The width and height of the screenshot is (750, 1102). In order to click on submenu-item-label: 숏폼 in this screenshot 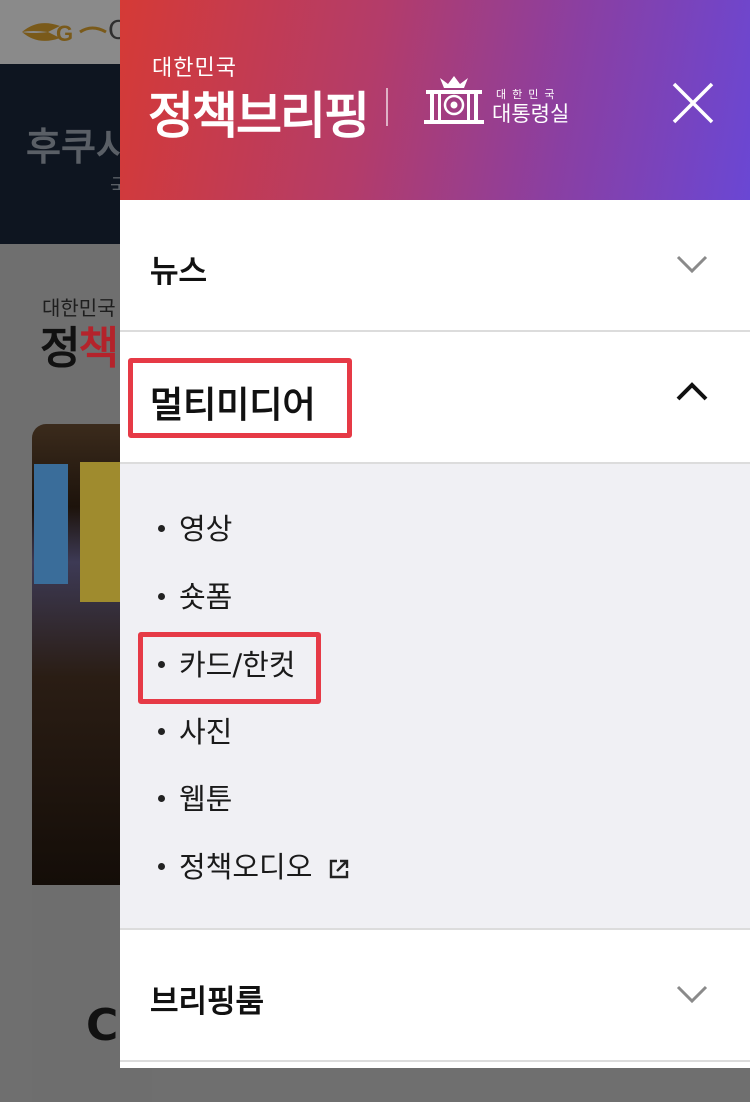, I will do `click(206, 597)`.